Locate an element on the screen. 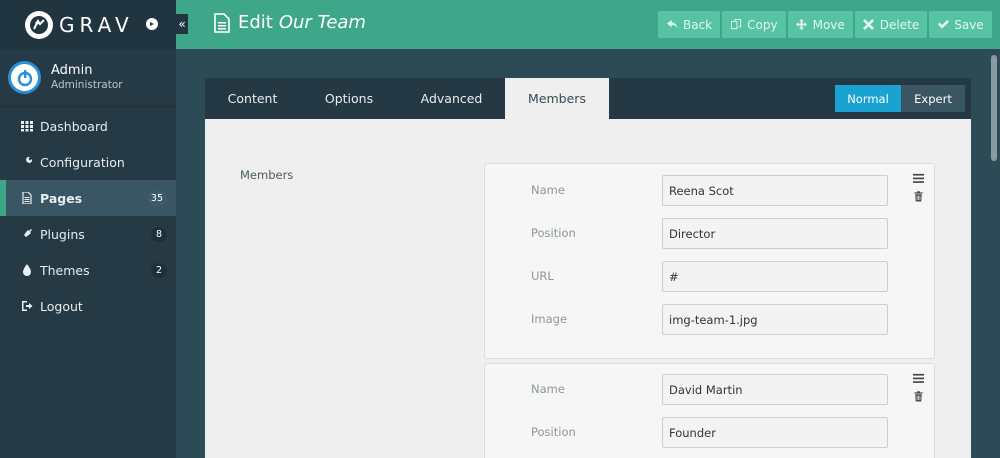  save-label: Save is located at coordinates (969, 24).